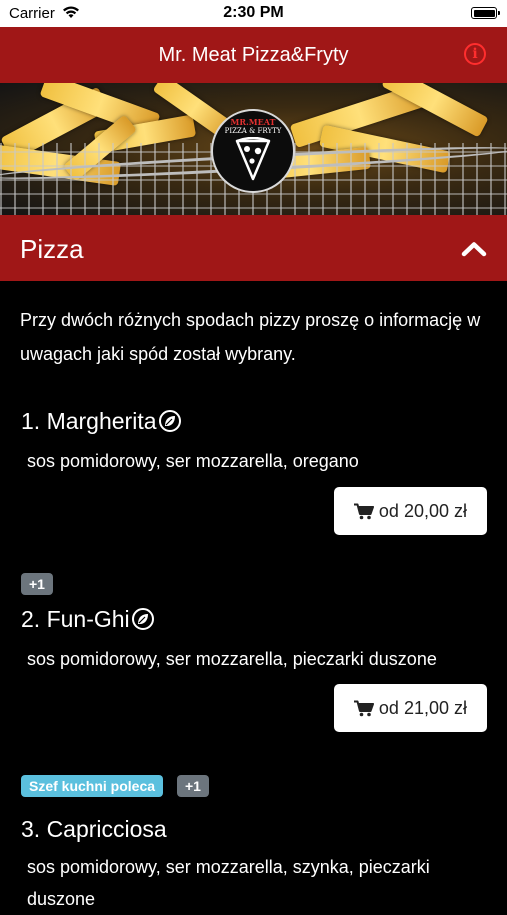 This screenshot has height=915, width=507. What do you see at coordinates (52, 249) in the screenshot?
I see `category-title: Pizza` at bounding box center [52, 249].